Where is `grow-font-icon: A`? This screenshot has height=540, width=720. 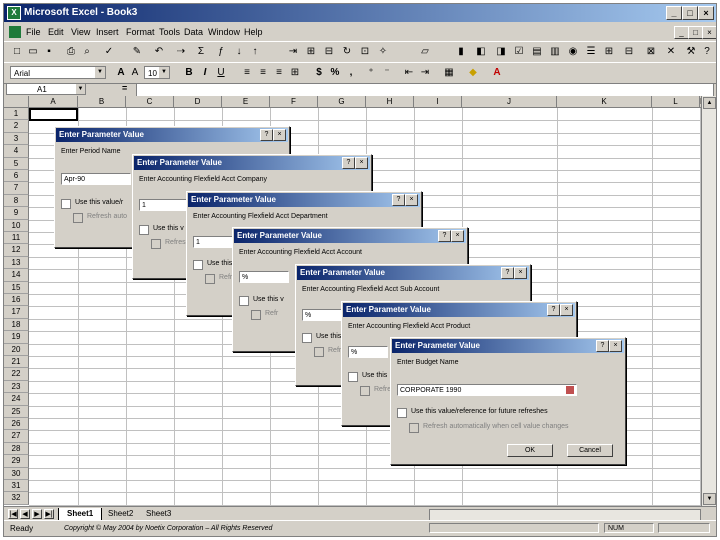
grow-font-icon: A is located at coordinates (121, 72).